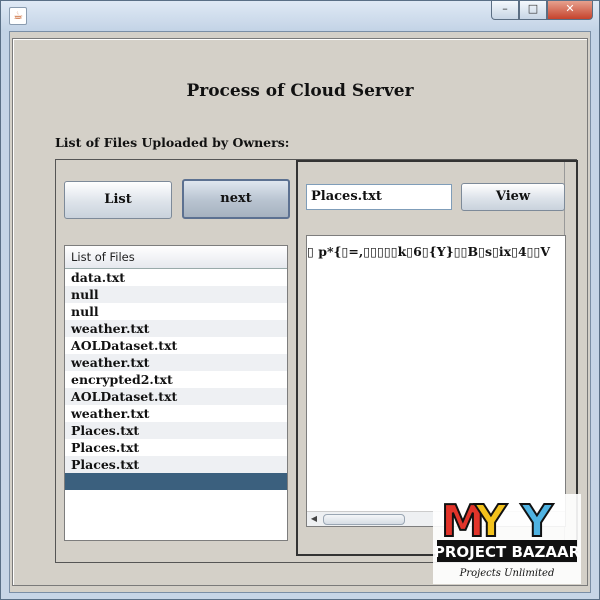  Describe the element at coordinates (379, 197) in the screenshot. I see `filename-field: Places.txt` at that location.